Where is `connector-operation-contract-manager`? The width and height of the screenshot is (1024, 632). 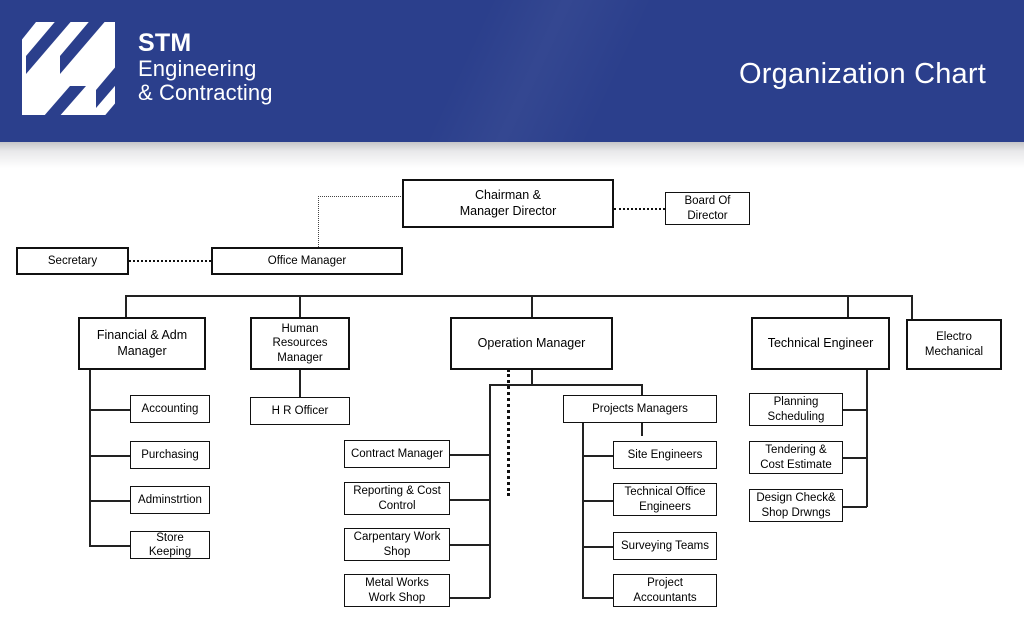
connector-operation-contract-manager is located at coordinates (470, 455).